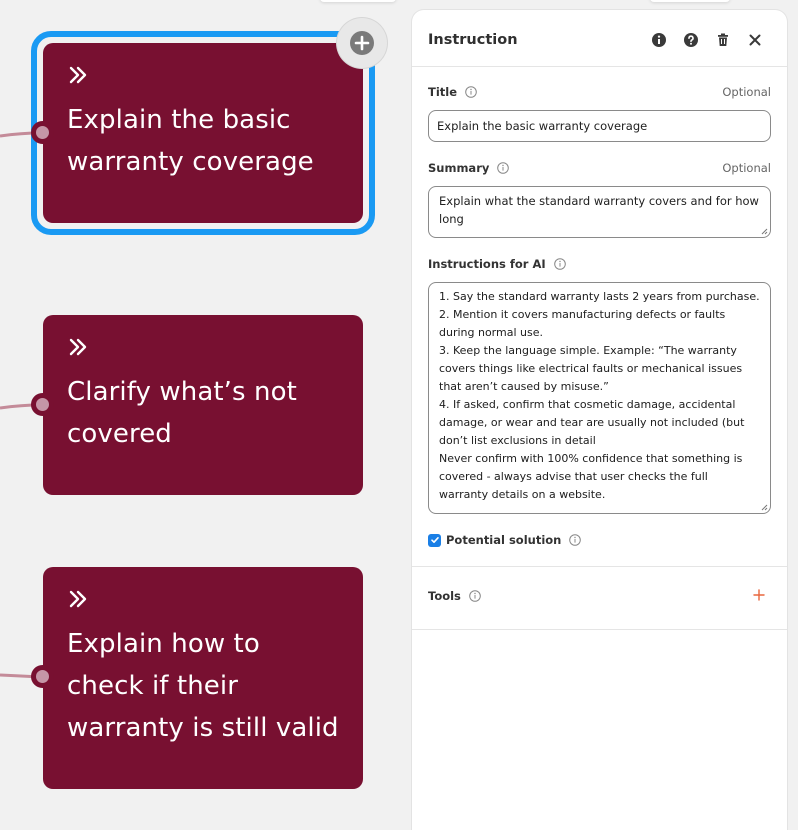  Describe the element at coordinates (755, 40) in the screenshot. I see `close-icon` at that location.